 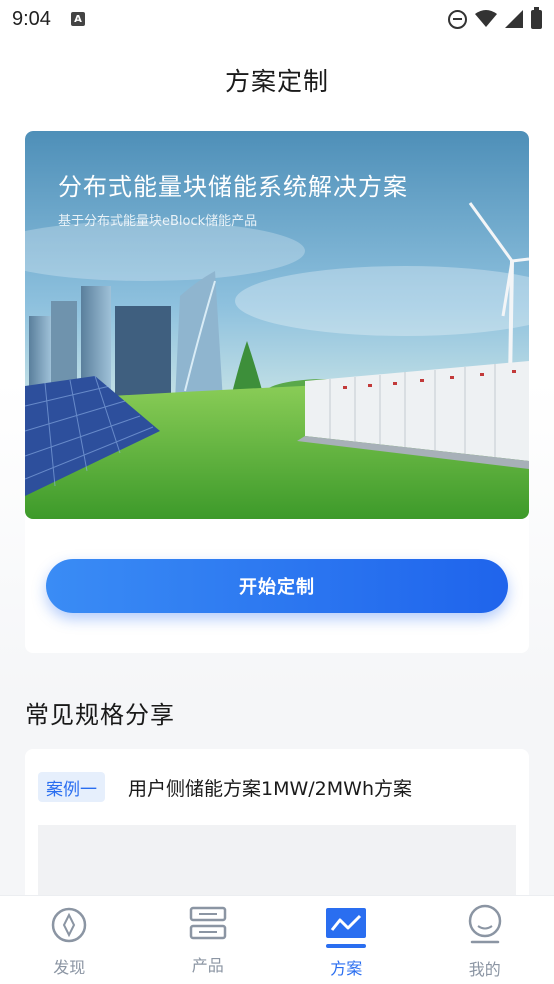 I want to click on server-icon, so click(x=207, y=923).